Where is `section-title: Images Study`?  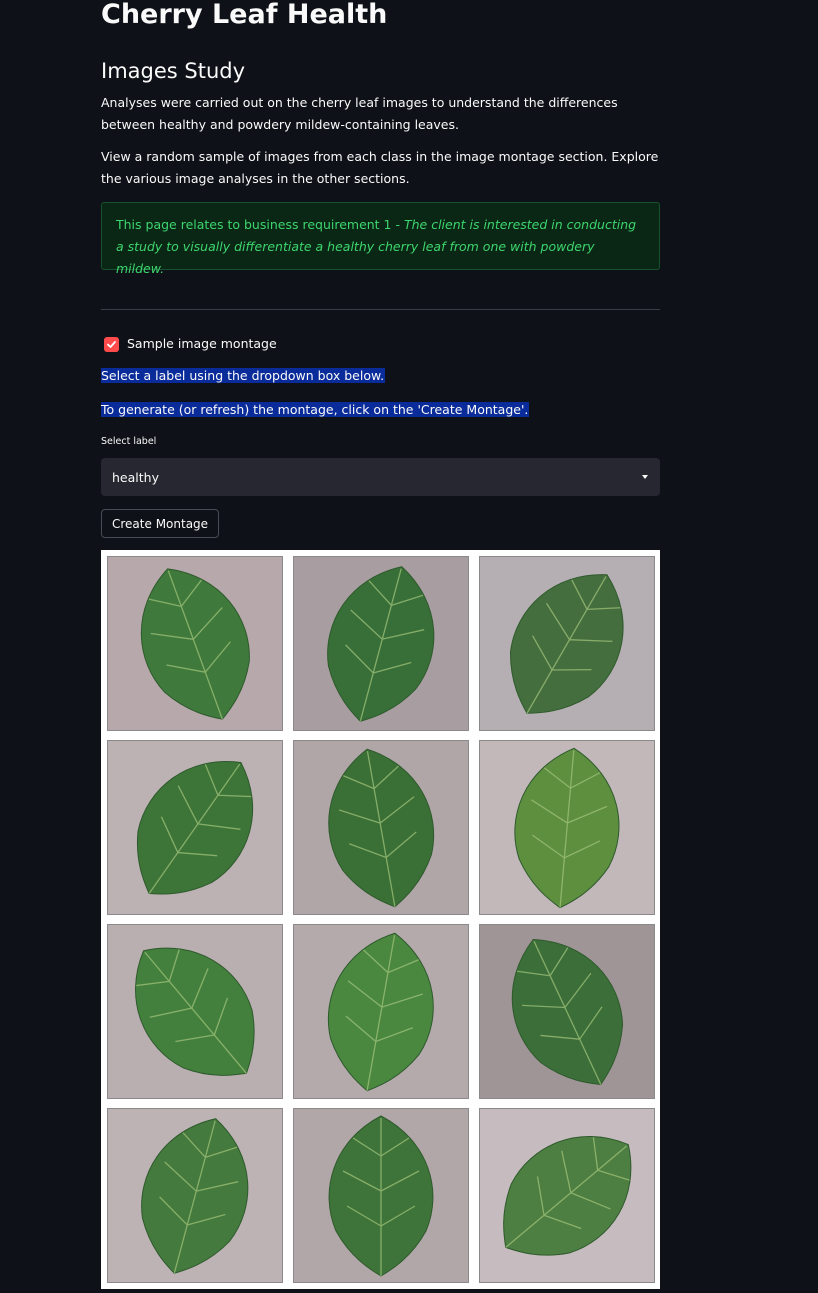
section-title: Images Study is located at coordinates (173, 71).